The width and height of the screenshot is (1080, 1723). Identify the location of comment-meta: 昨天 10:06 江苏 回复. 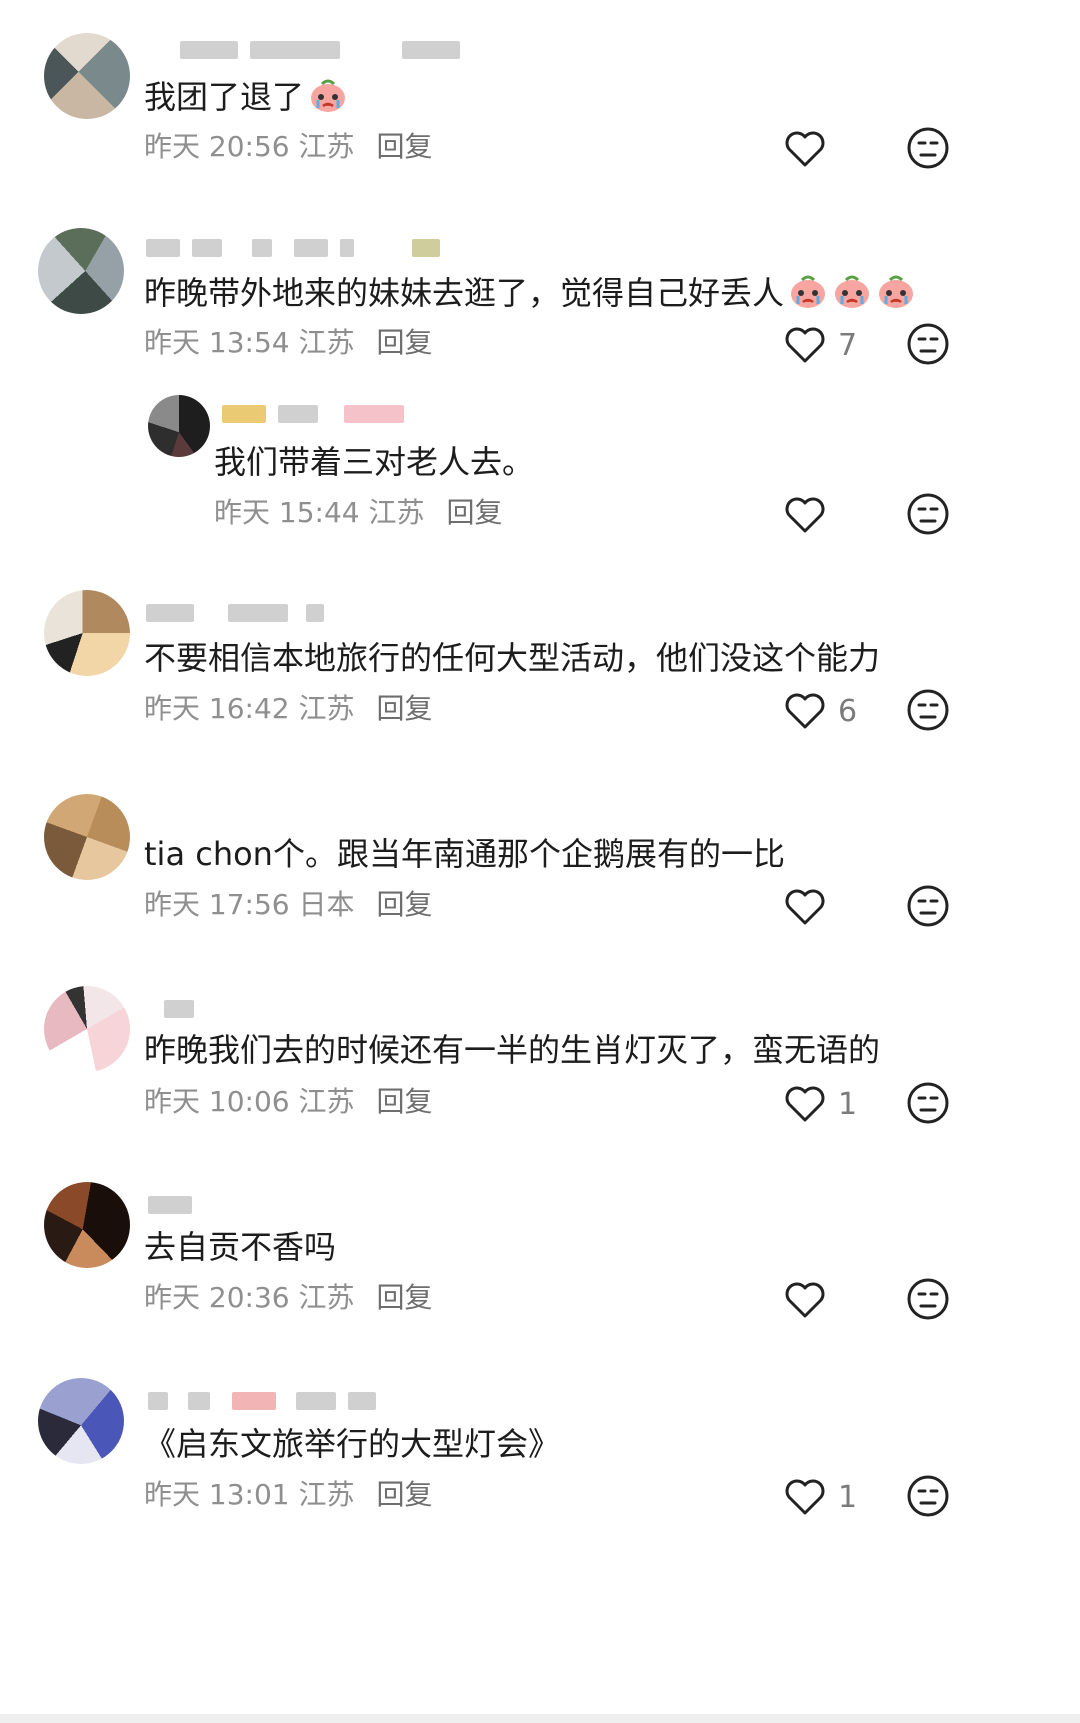
(288, 1101).